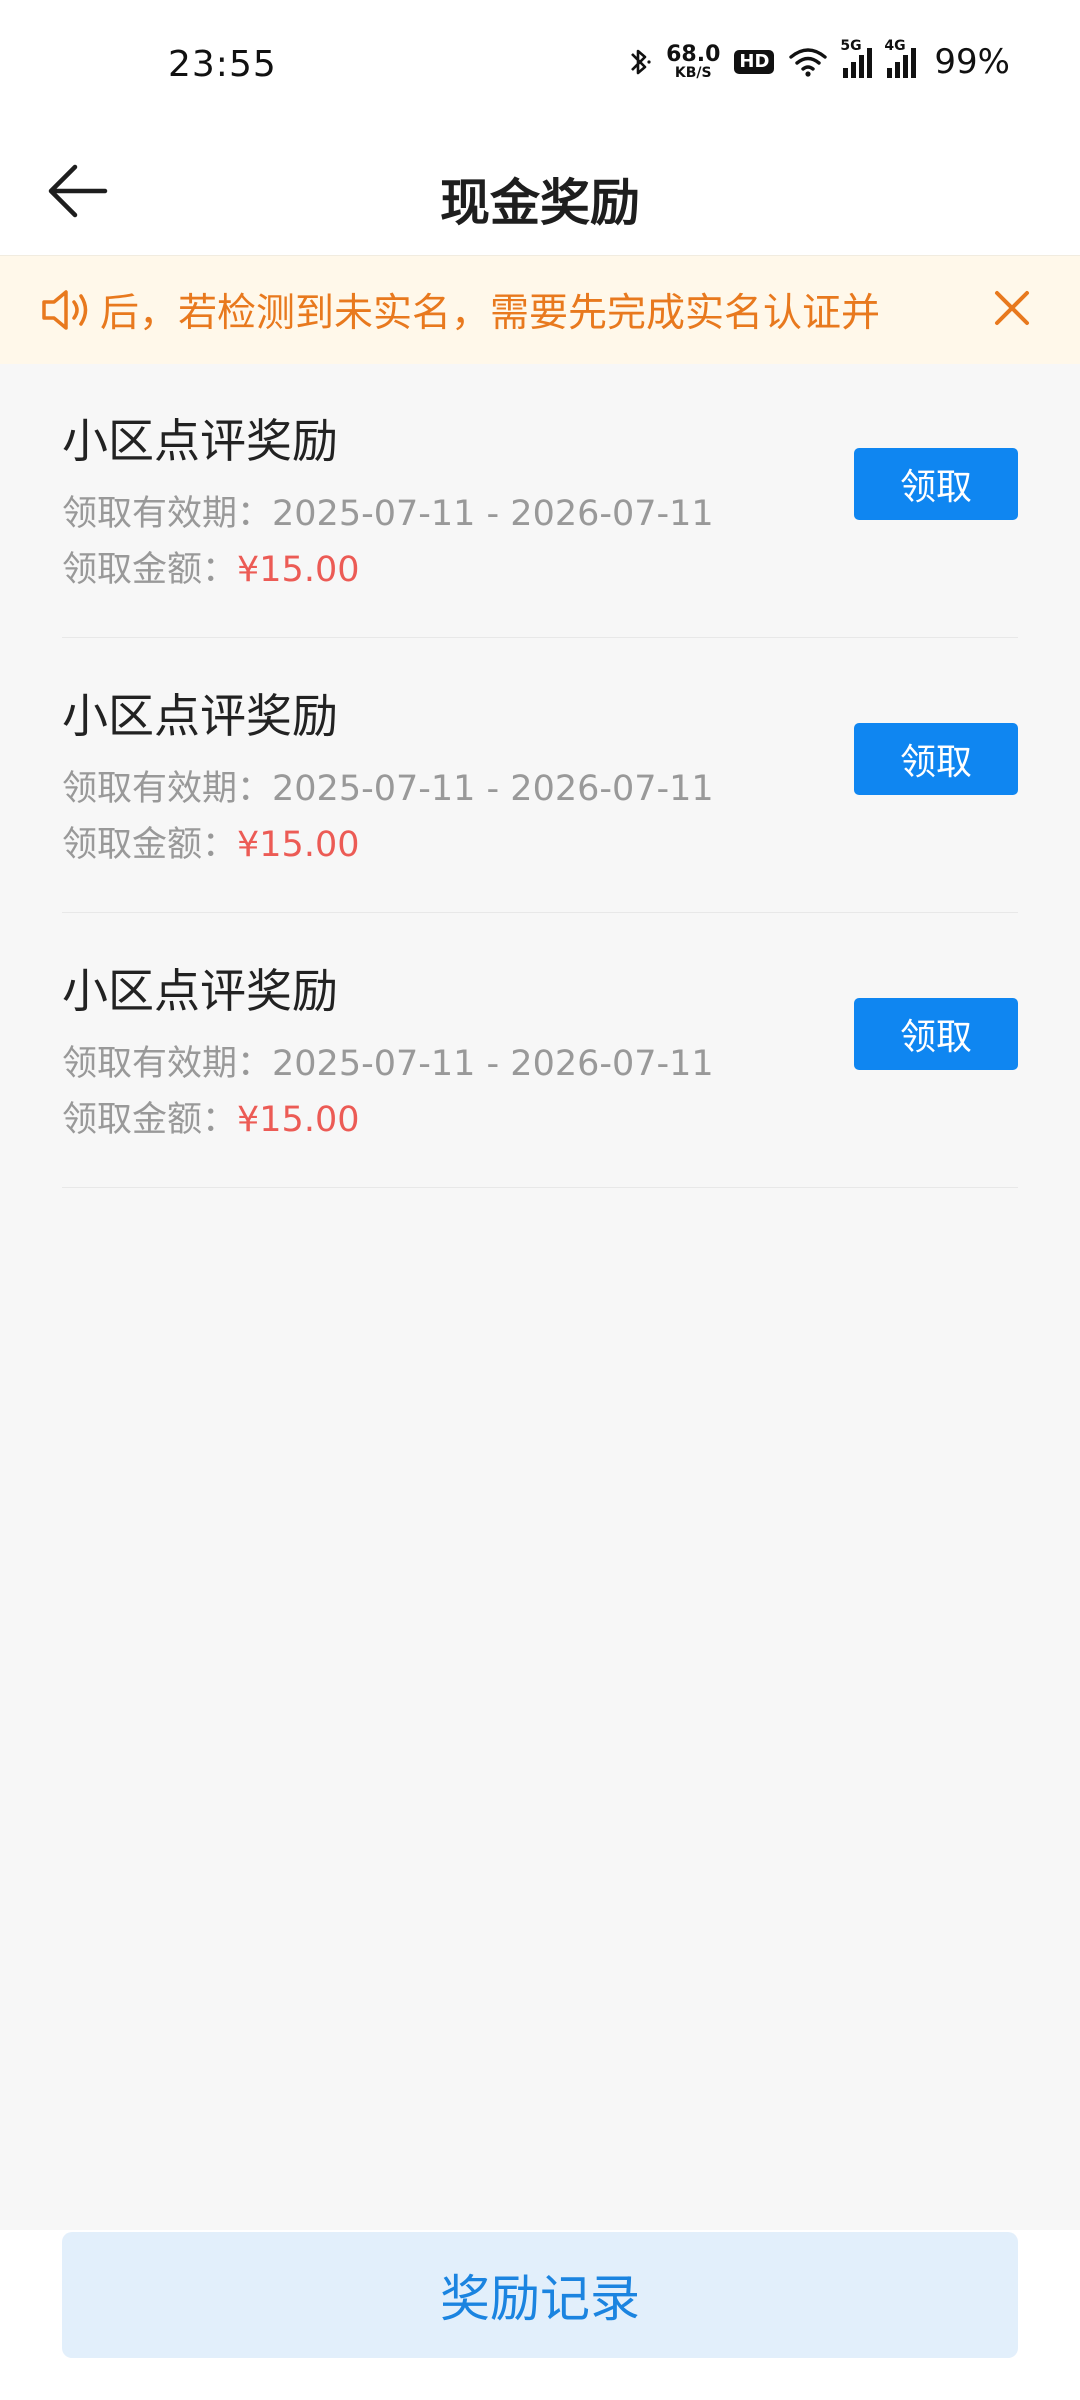 This screenshot has height=2400, width=1080. I want to click on network-speed-value: 68.0, so click(693, 54).